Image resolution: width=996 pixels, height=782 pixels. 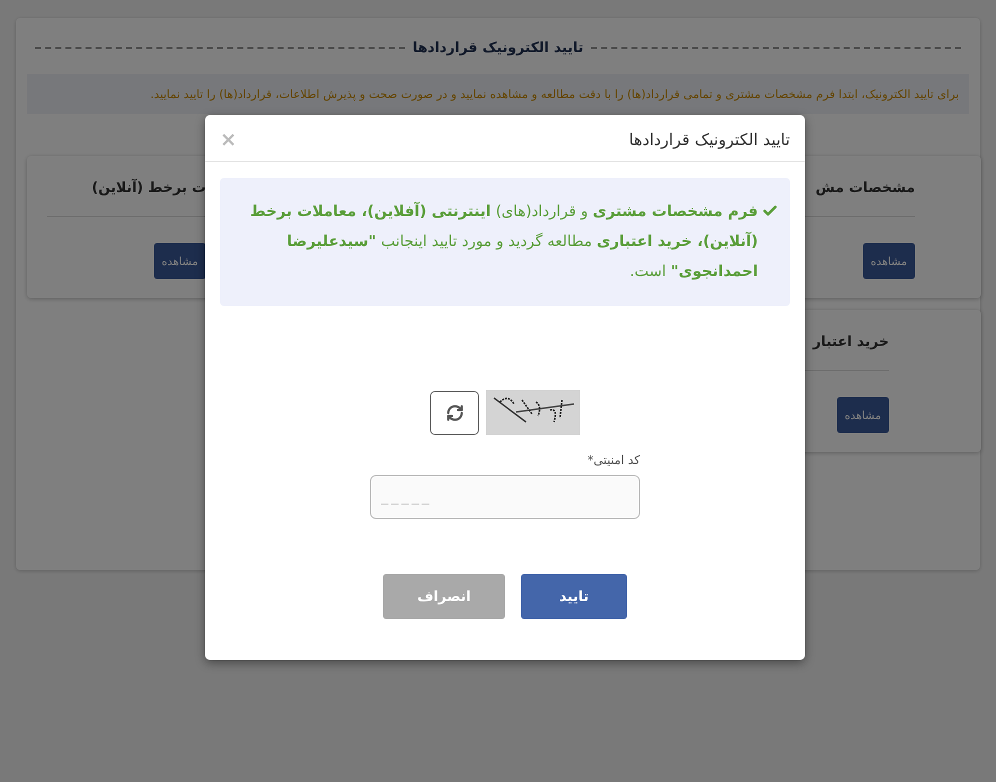 What do you see at coordinates (613, 460) in the screenshot?
I see `field-label: کد امنیتی*` at bounding box center [613, 460].